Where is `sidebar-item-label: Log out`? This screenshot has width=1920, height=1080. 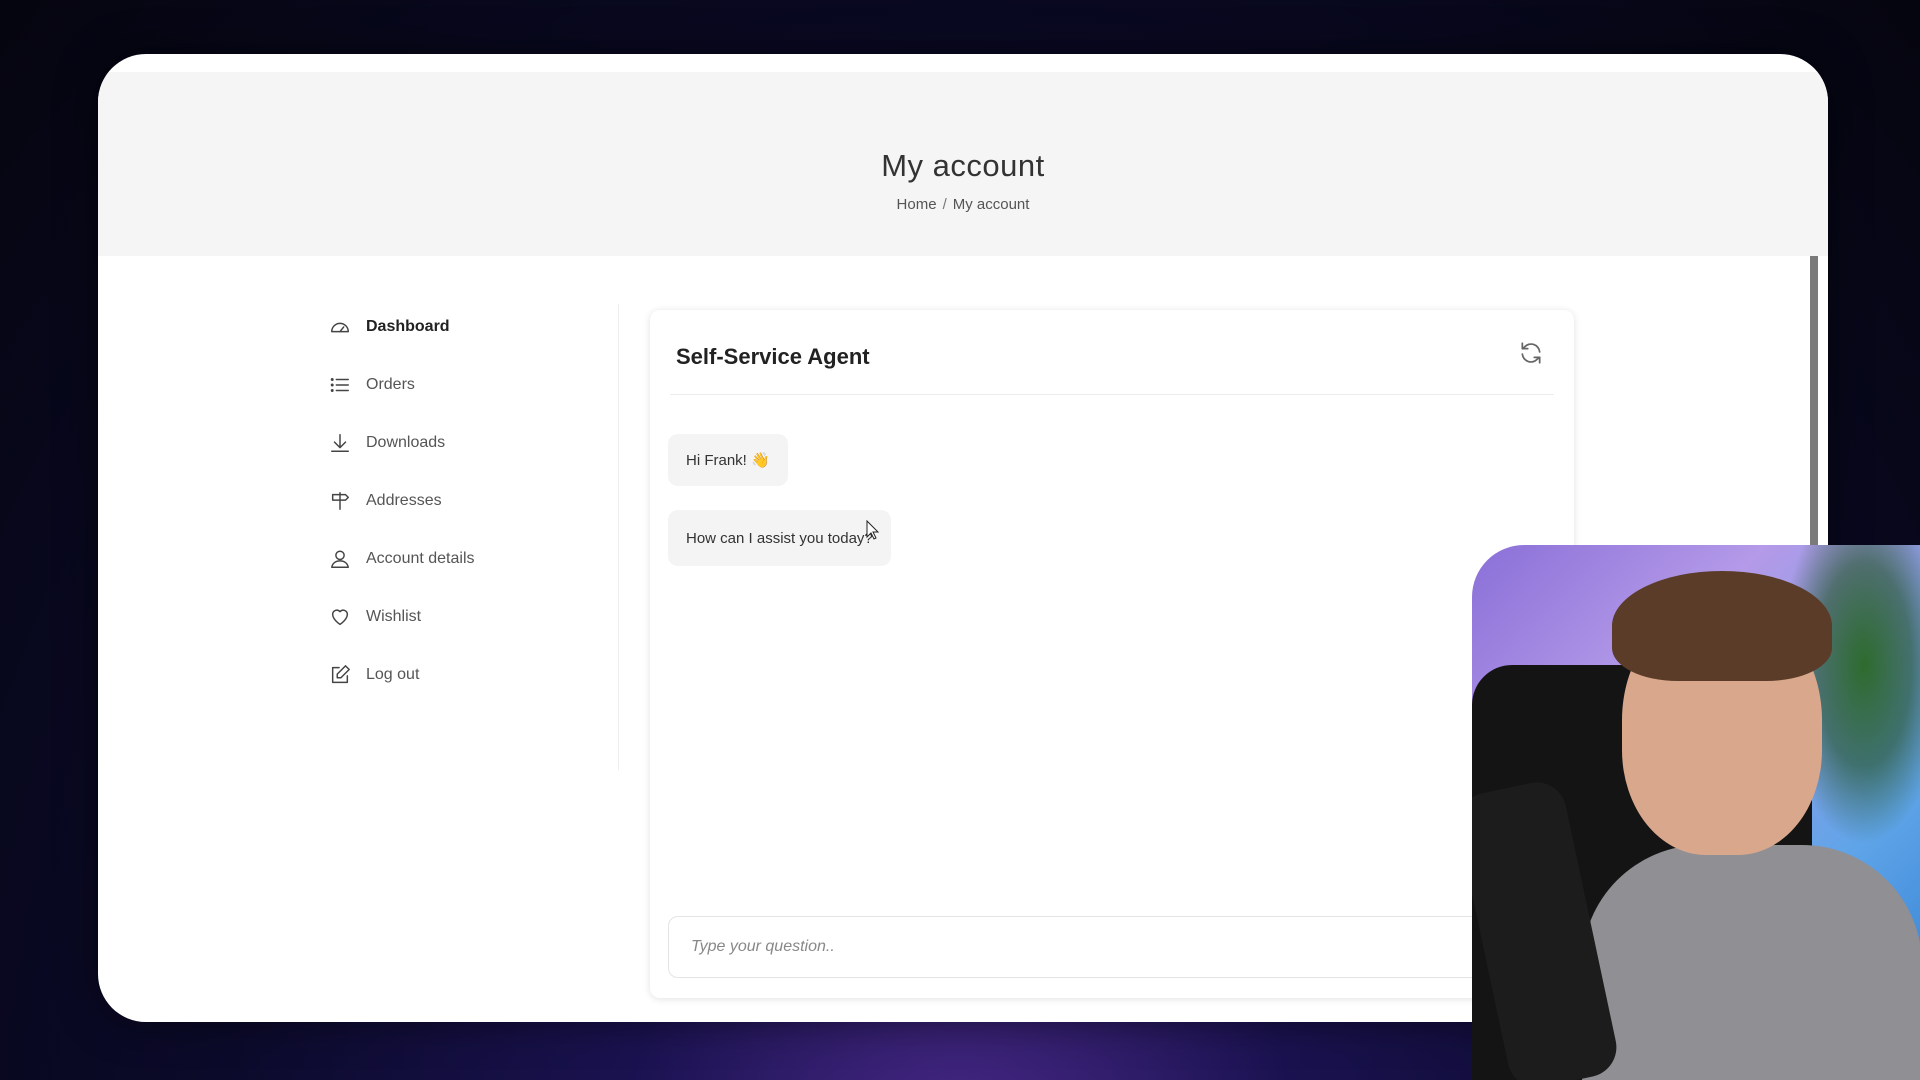 sidebar-item-label: Log out is located at coordinates (393, 674).